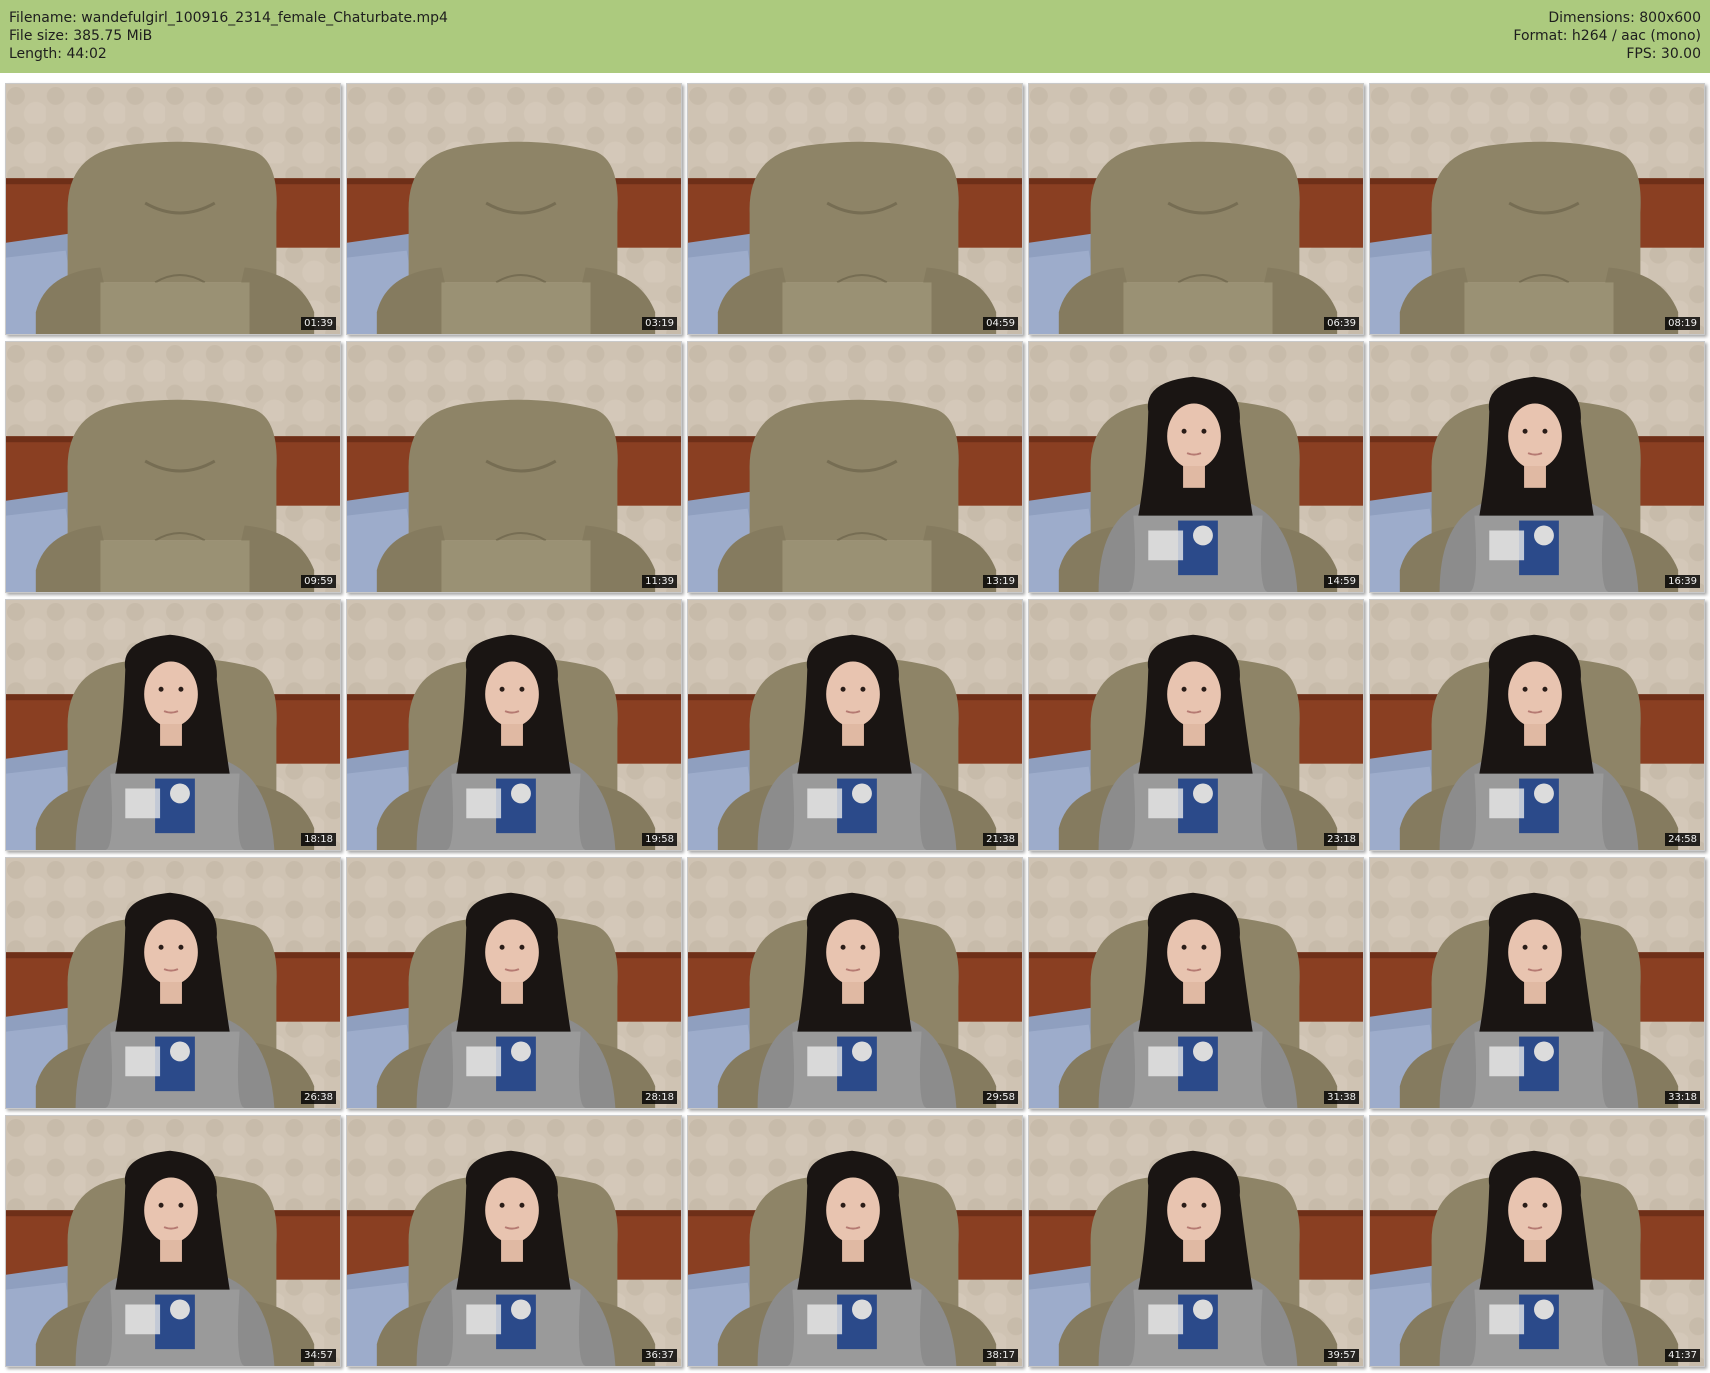 This screenshot has height=1373, width=1710. What do you see at coordinates (1663, 54) in the screenshot?
I see `fps-text: FPS: 30.00` at bounding box center [1663, 54].